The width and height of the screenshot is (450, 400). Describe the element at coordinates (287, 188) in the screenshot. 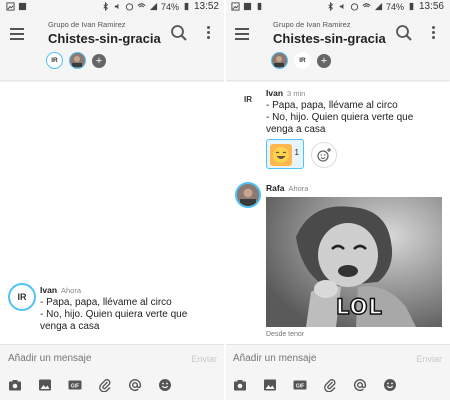

I see `message-header: Rafa Ahora` at that location.